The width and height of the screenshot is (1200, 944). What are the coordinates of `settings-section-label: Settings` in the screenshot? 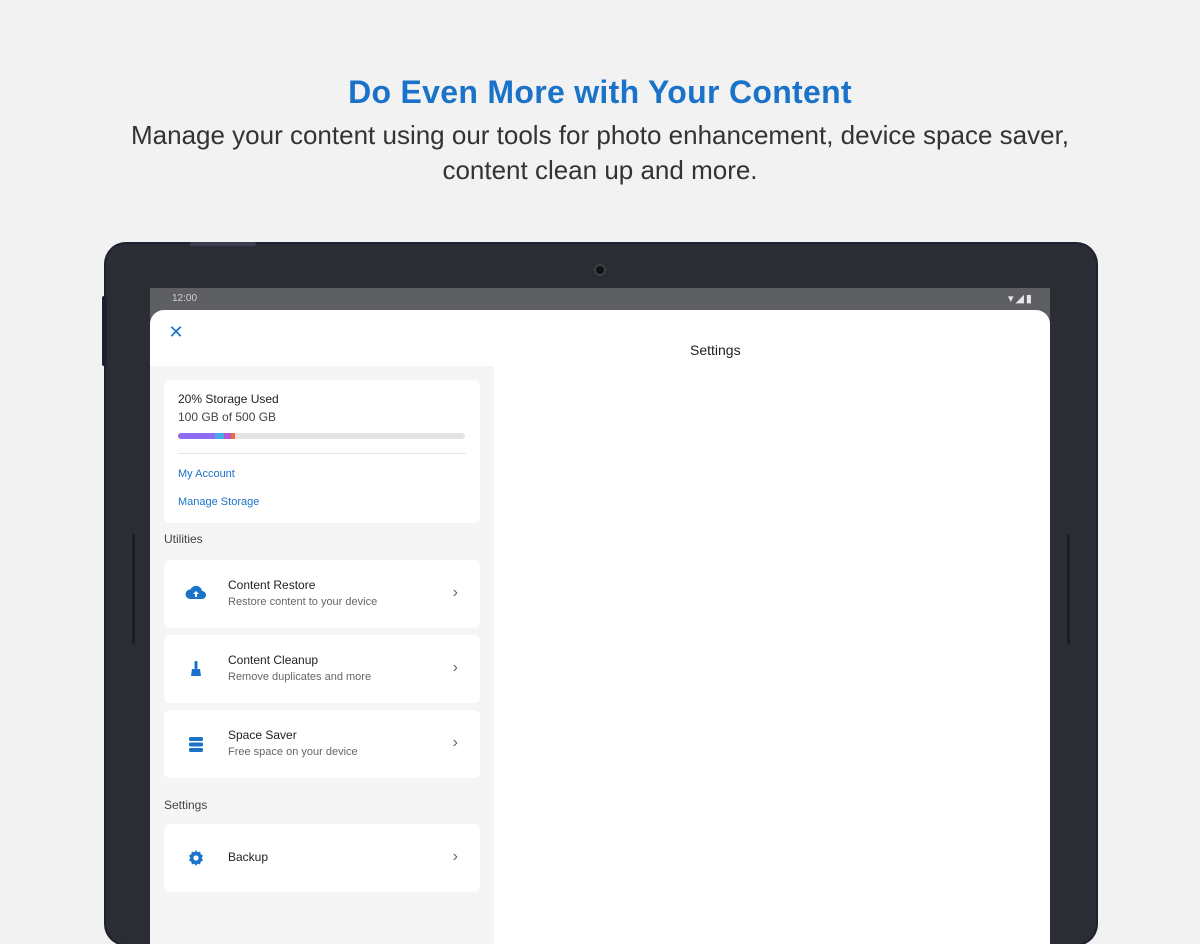 It's located at (186, 805).